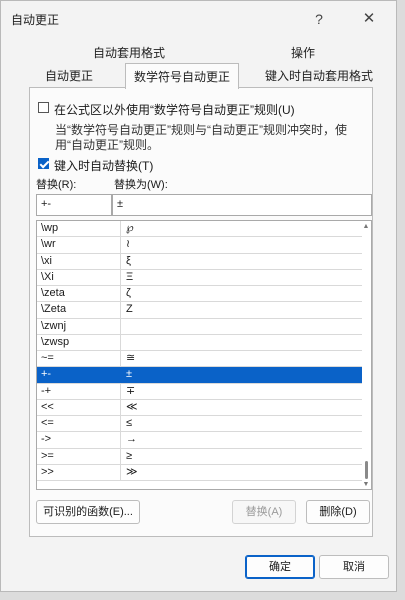 The image size is (405, 600). What do you see at coordinates (199, 391) in the screenshot?
I see `list-item: -+ ∓` at bounding box center [199, 391].